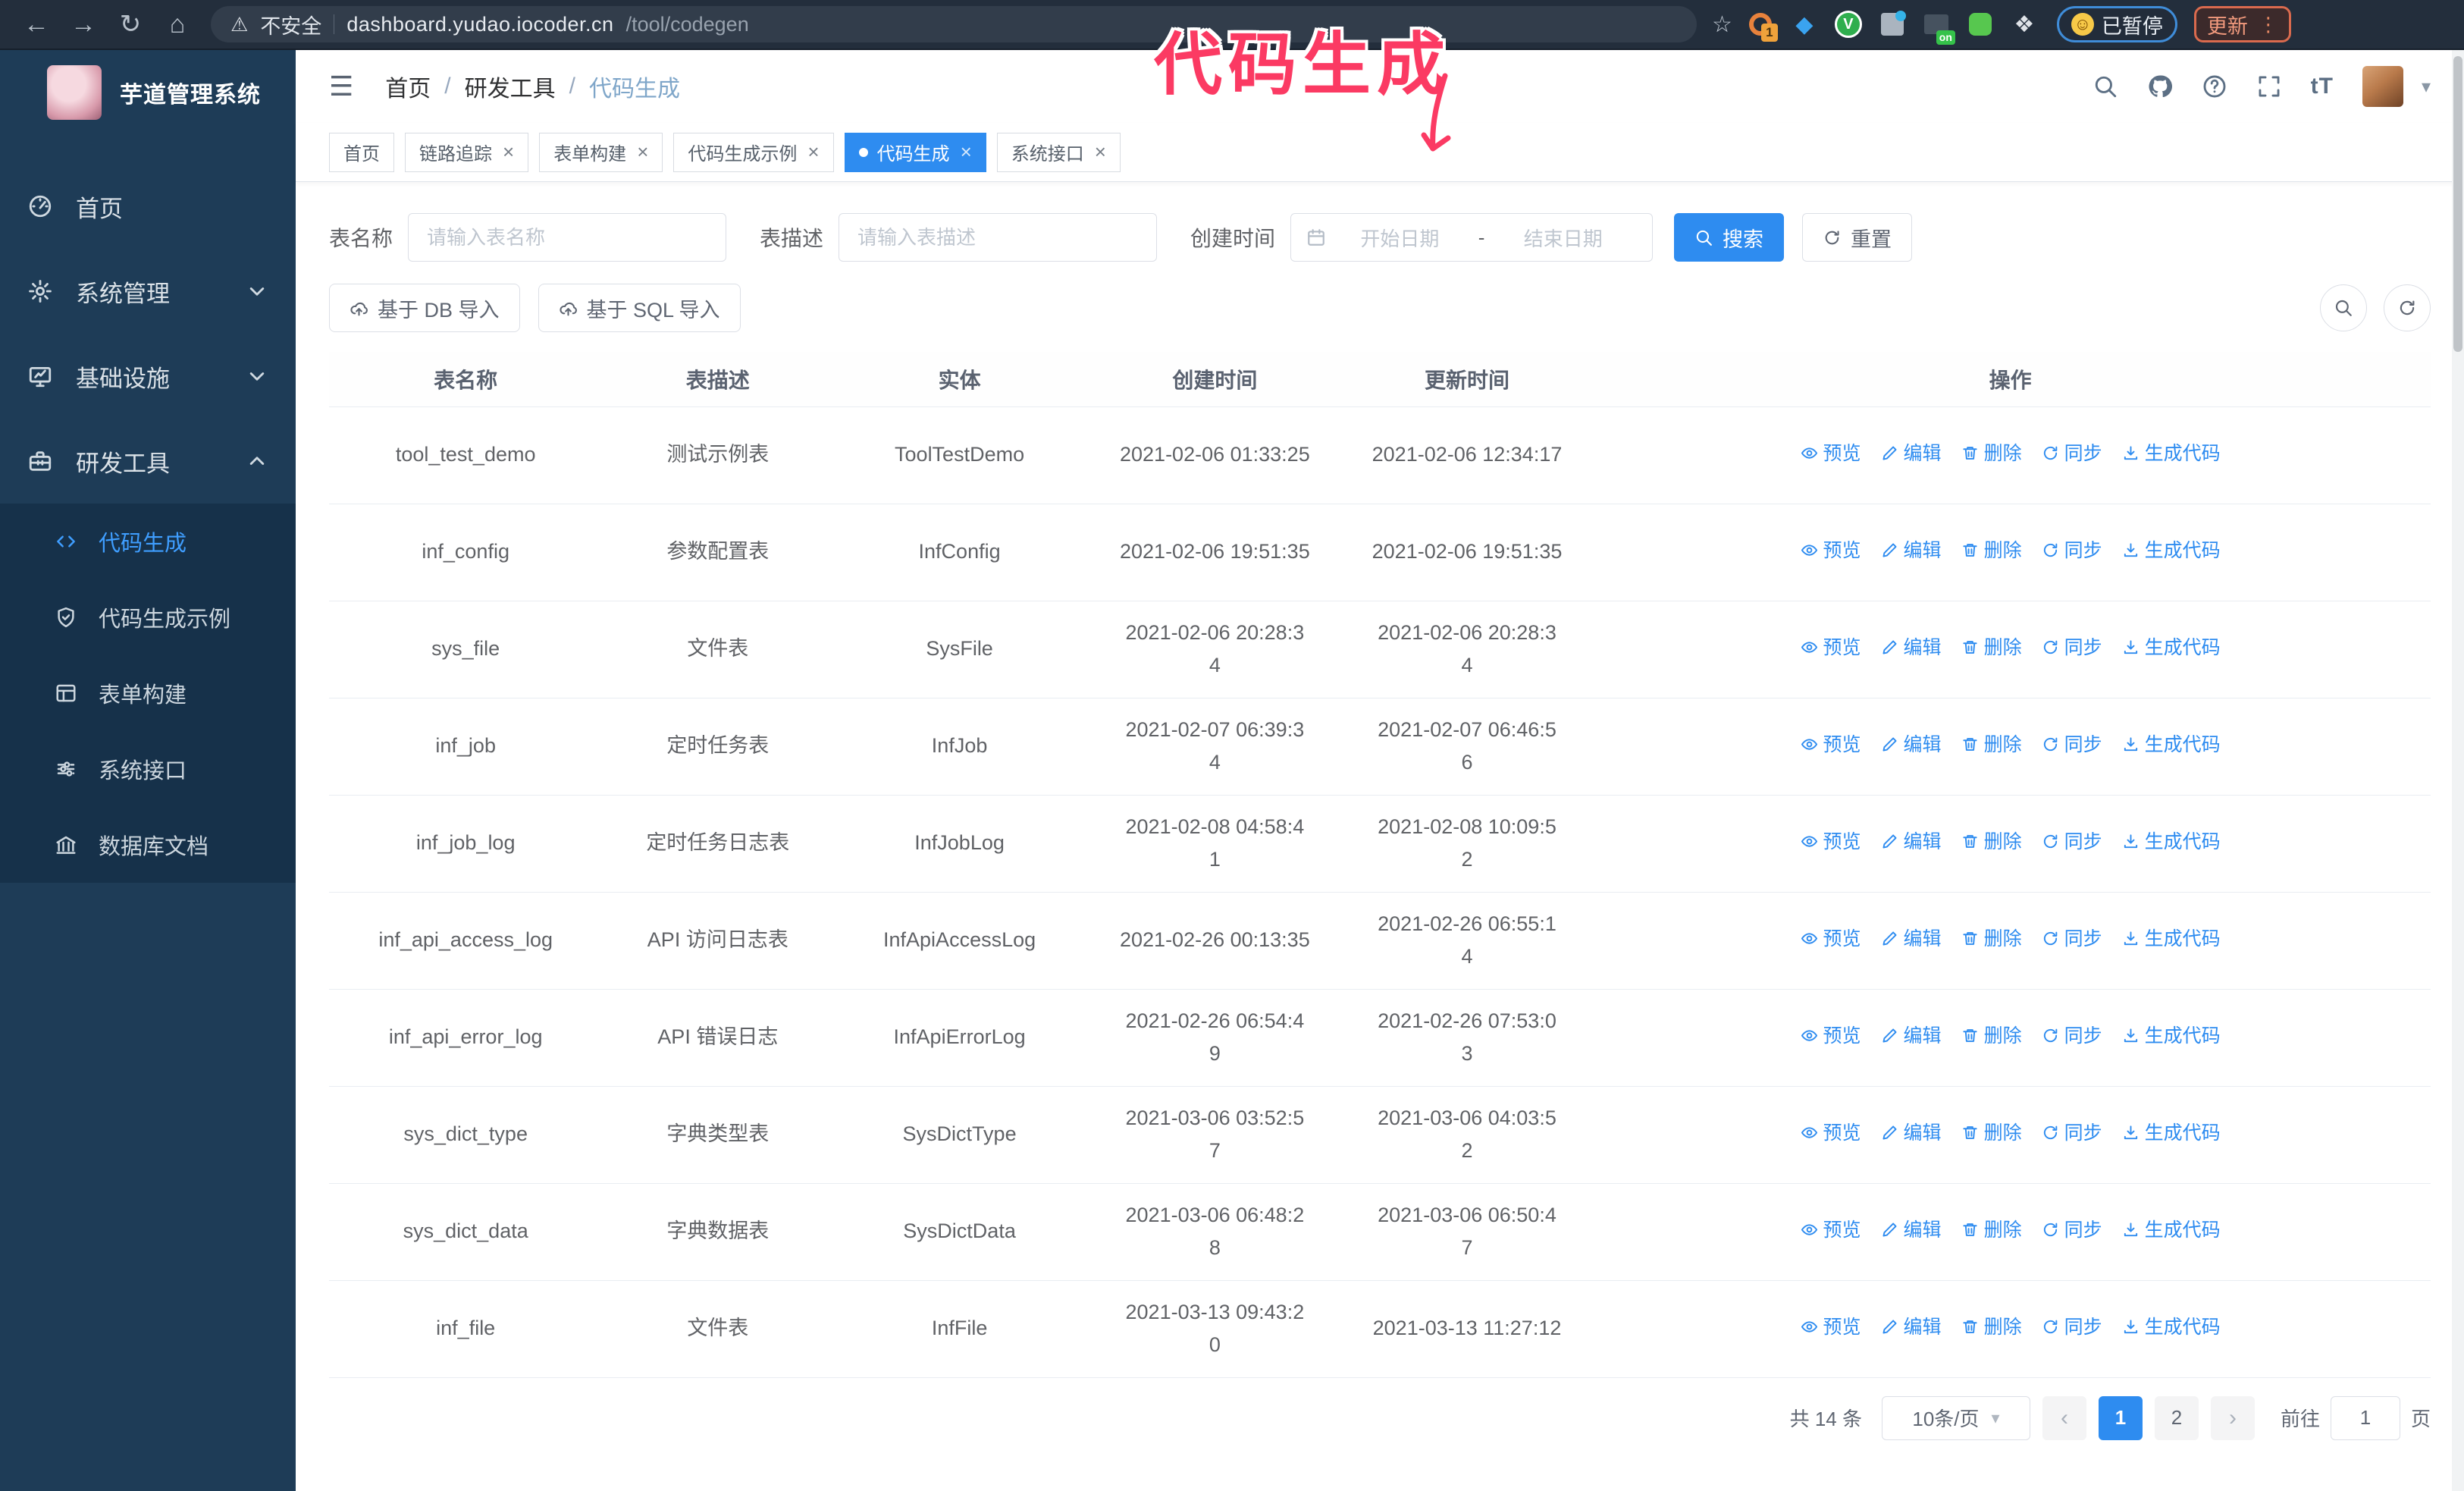  I want to click on browser-forward-icon: →, so click(83, 24).